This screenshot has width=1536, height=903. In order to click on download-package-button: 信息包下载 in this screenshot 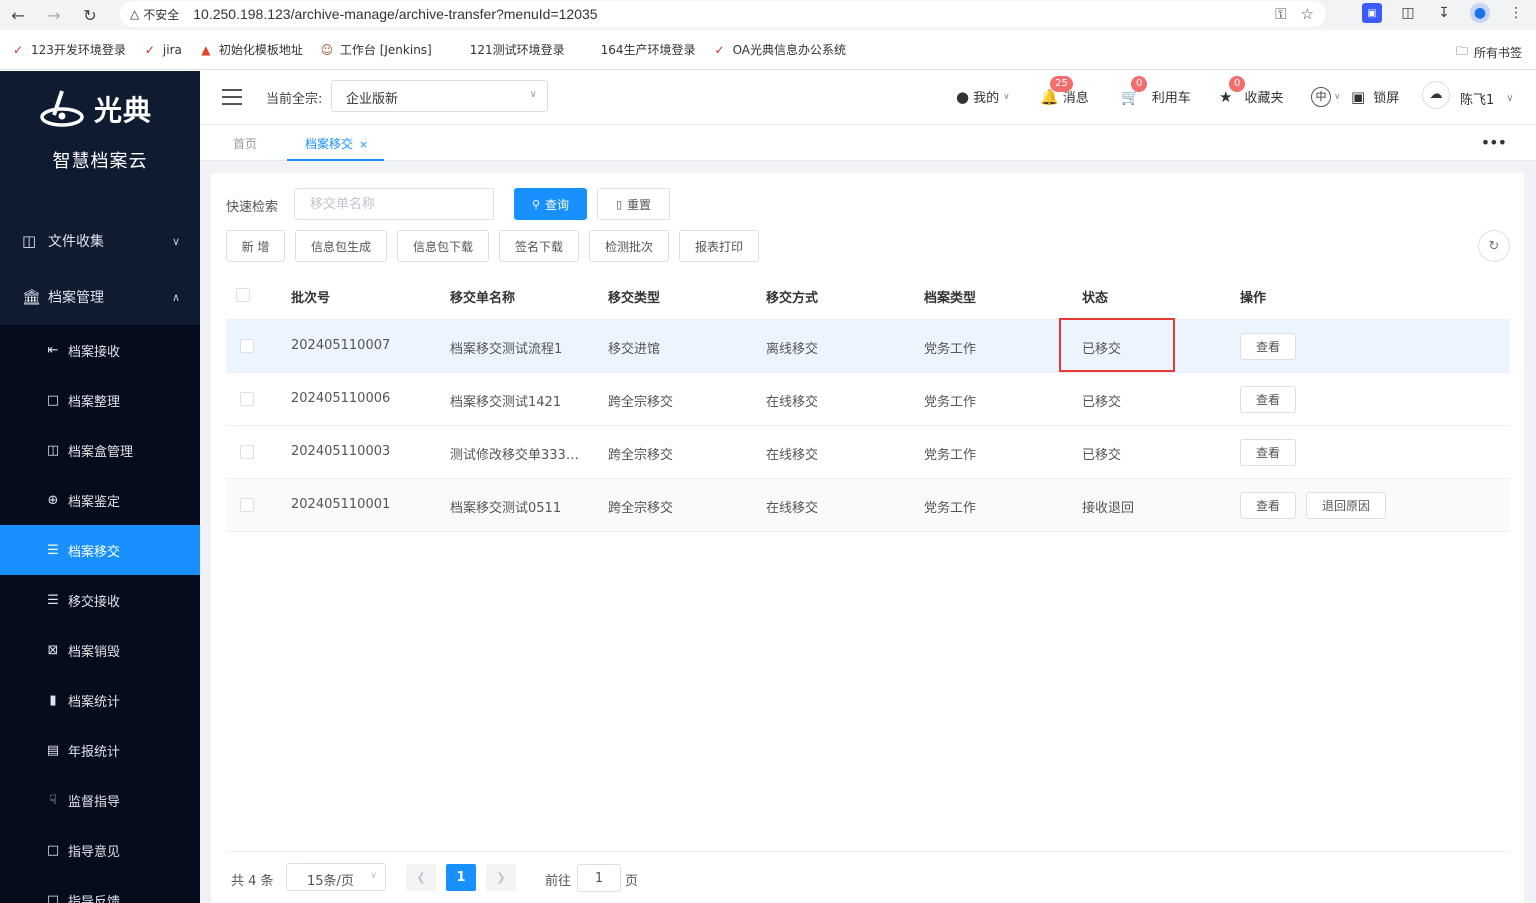, I will do `click(443, 246)`.